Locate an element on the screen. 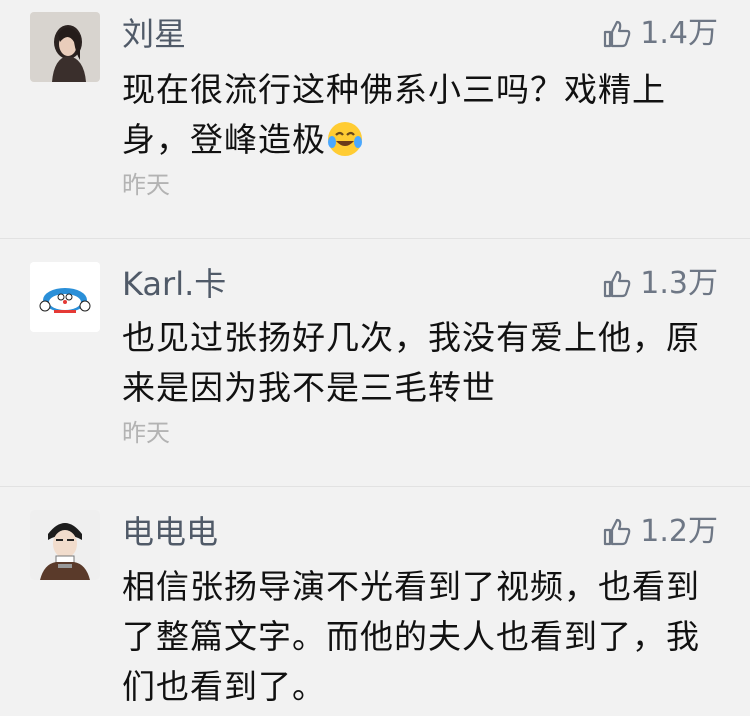 This screenshot has height=716, width=750. like-count: 1.2万 is located at coordinates (679, 531).